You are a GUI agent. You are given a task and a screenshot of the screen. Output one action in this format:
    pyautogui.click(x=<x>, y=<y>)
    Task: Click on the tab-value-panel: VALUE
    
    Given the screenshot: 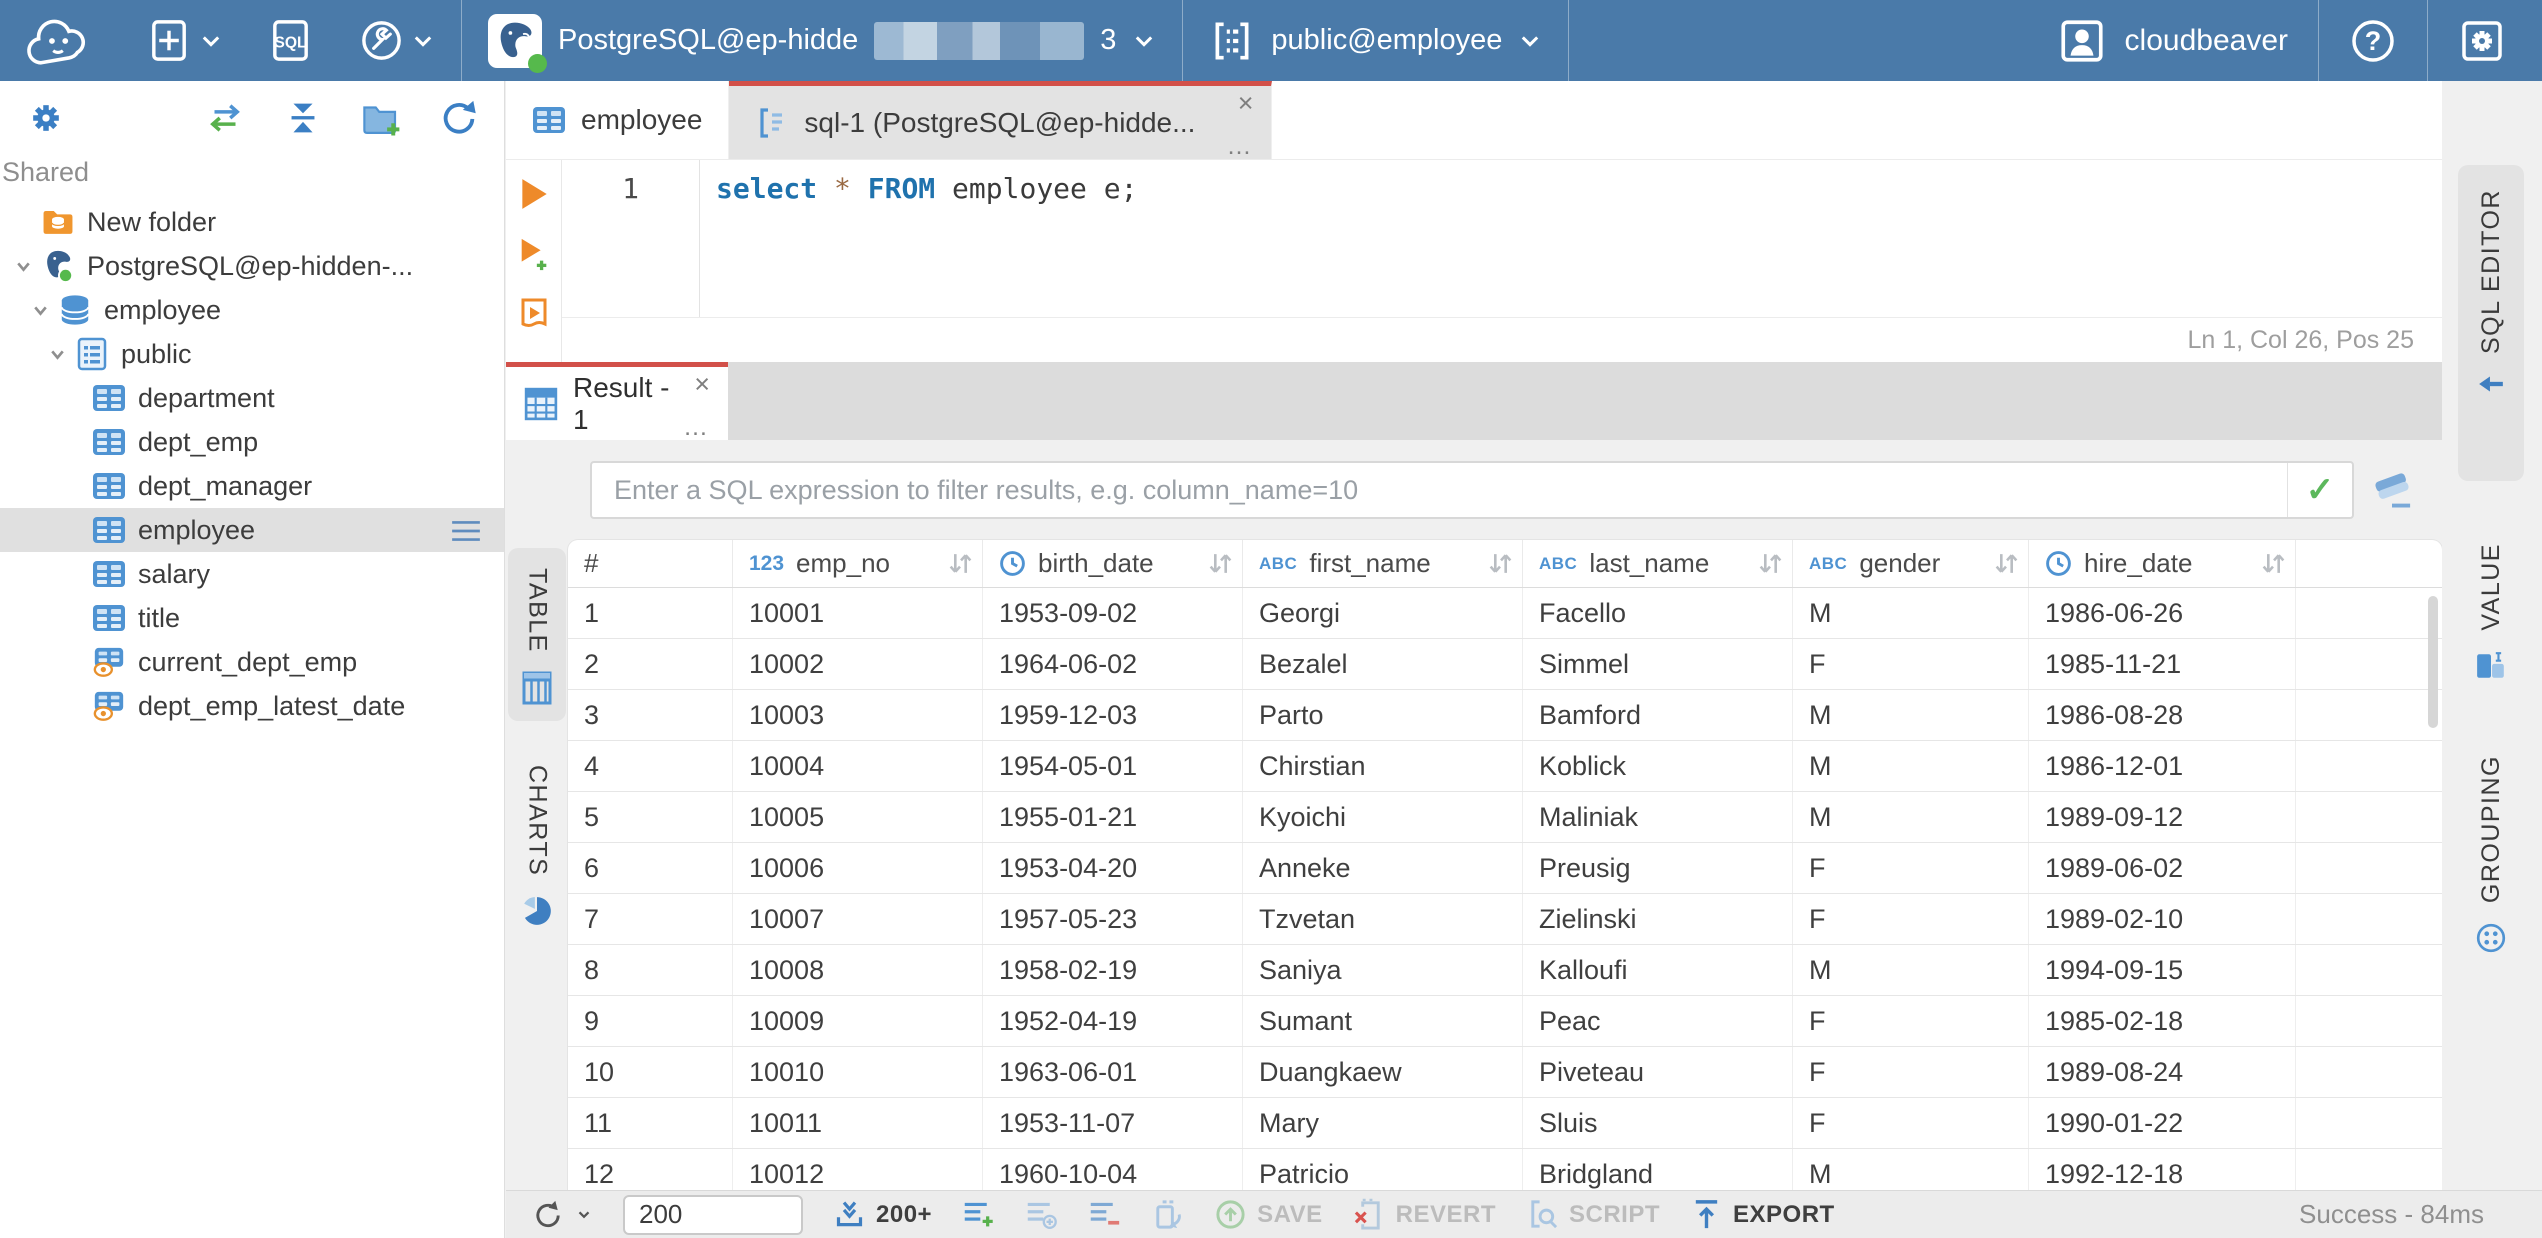 What is the action you would take?
    pyautogui.click(x=2491, y=613)
    